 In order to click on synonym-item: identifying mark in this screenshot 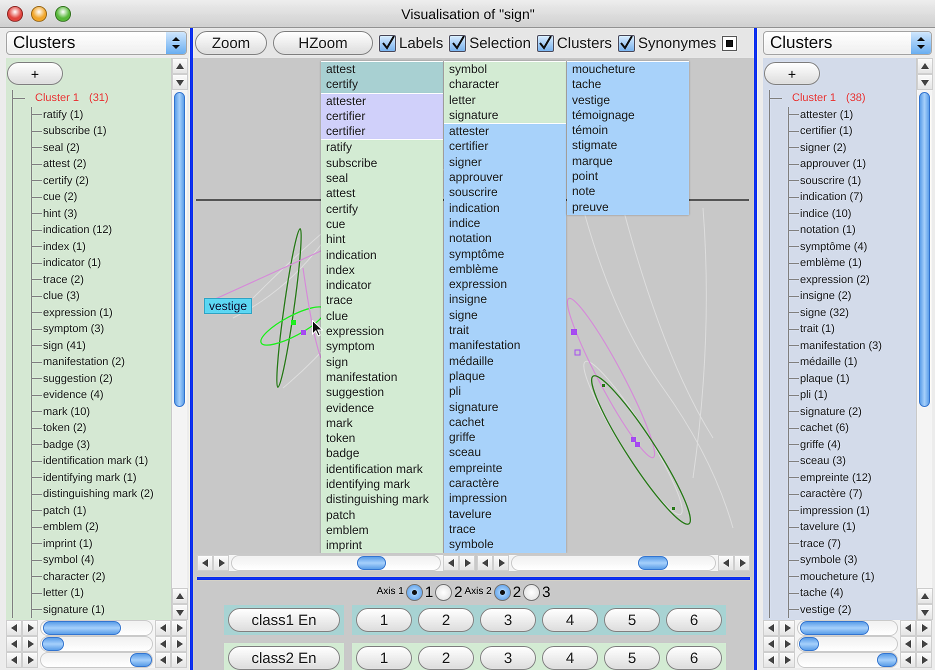, I will do `click(382, 484)`.